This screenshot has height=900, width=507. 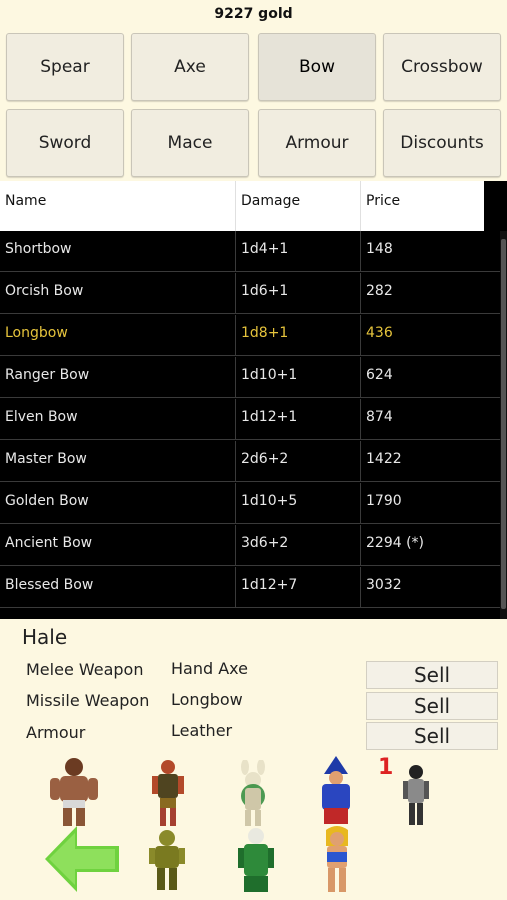 What do you see at coordinates (74, 792) in the screenshot?
I see `party-portrait-barbarian` at bounding box center [74, 792].